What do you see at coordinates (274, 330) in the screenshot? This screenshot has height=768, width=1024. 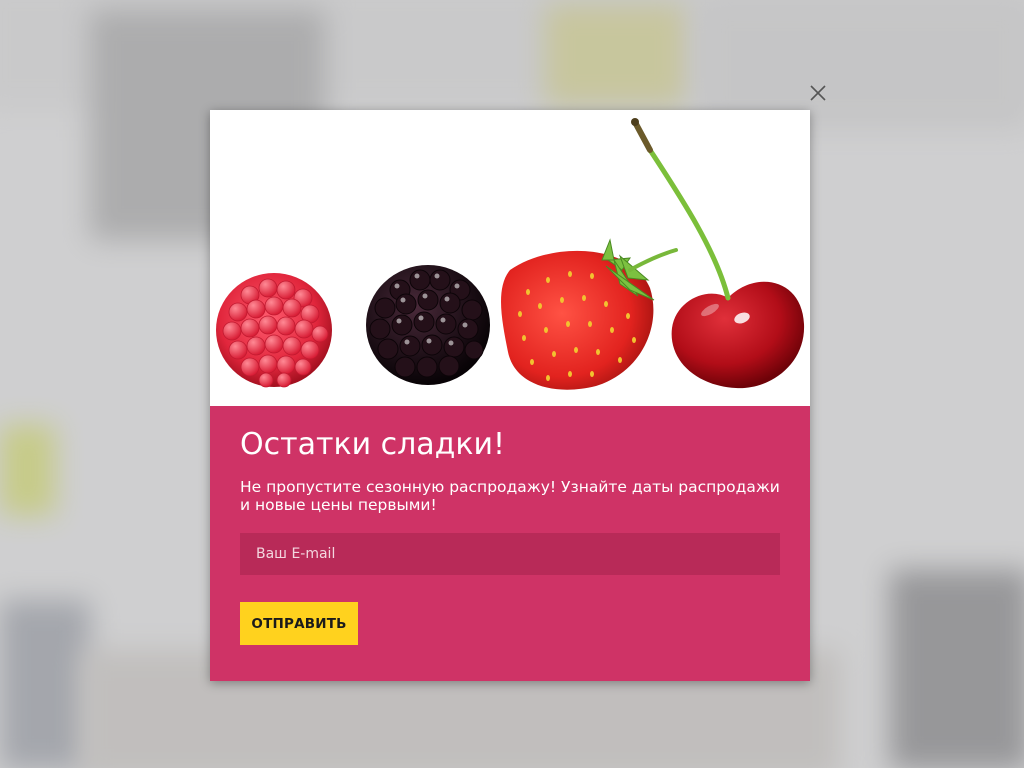 I see `raspberry` at bounding box center [274, 330].